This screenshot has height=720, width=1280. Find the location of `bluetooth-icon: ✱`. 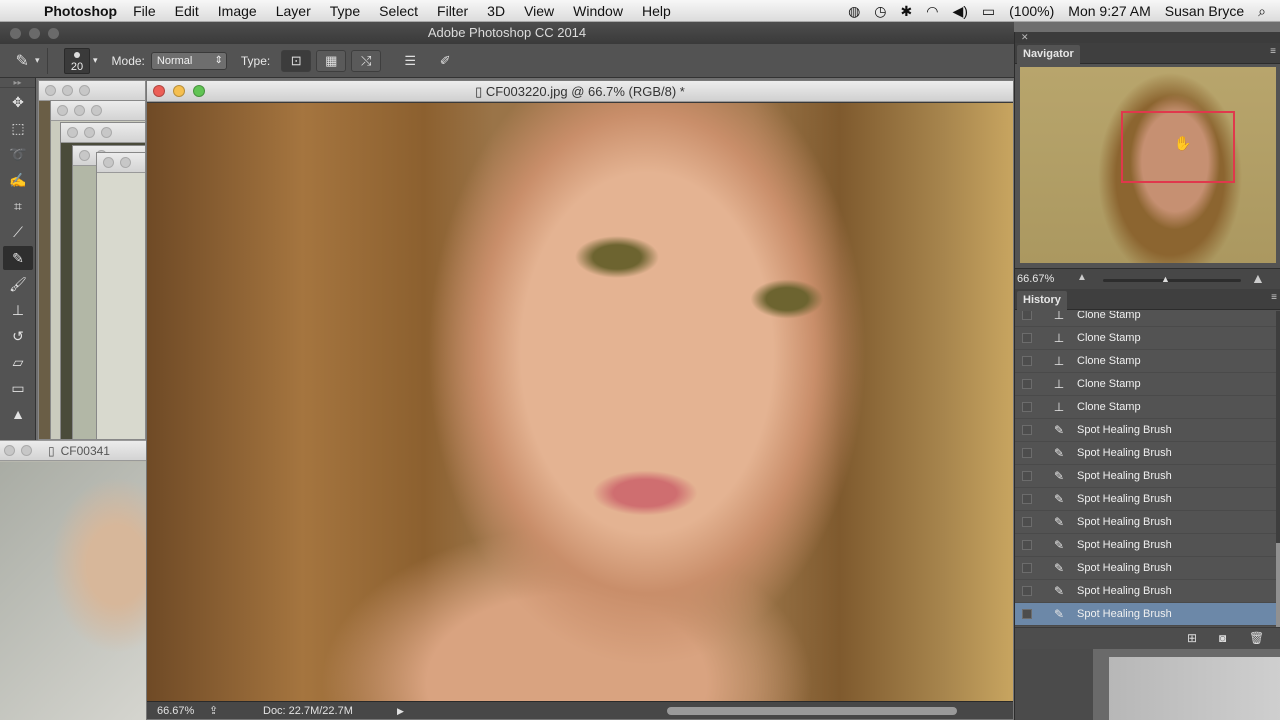

bluetooth-icon: ✱ is located at coordinates (907, 11).